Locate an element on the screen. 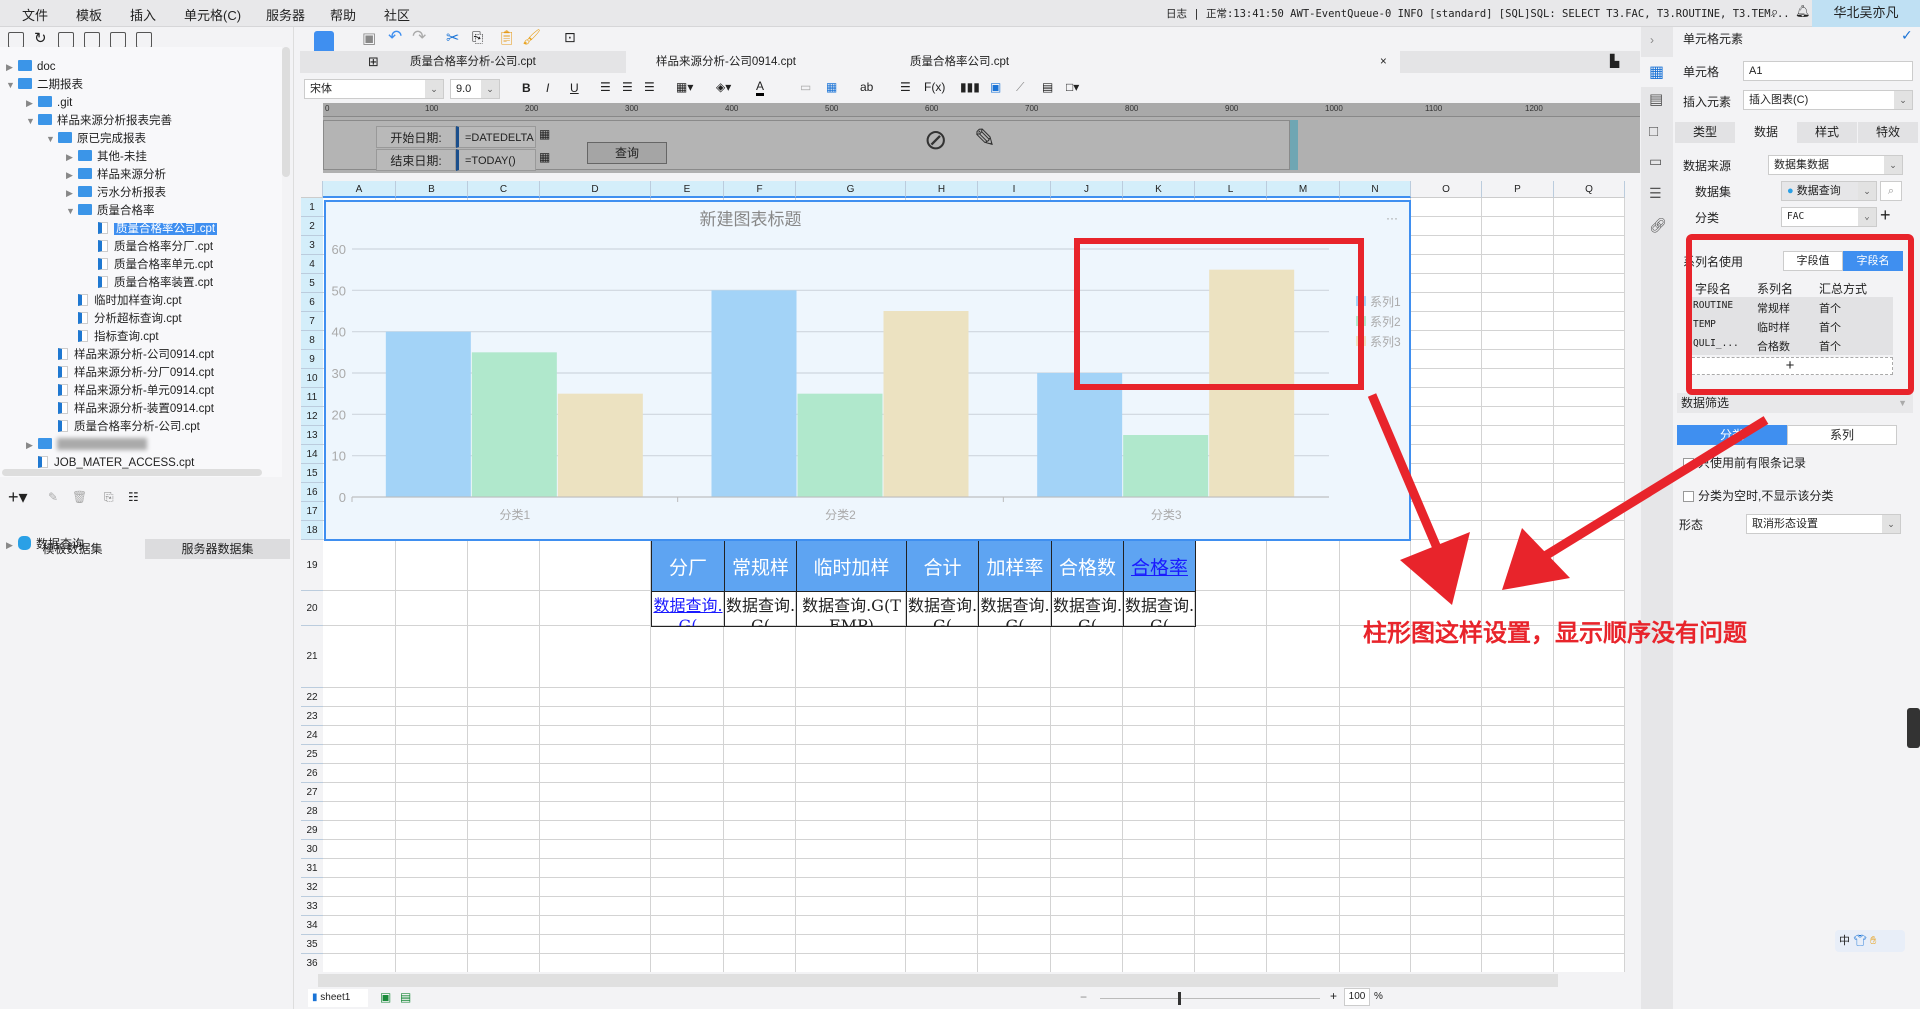 The width and height of the screenshot is (1920, 1009). series-cell: ROUTINE is located at coordinates (1713, 305).